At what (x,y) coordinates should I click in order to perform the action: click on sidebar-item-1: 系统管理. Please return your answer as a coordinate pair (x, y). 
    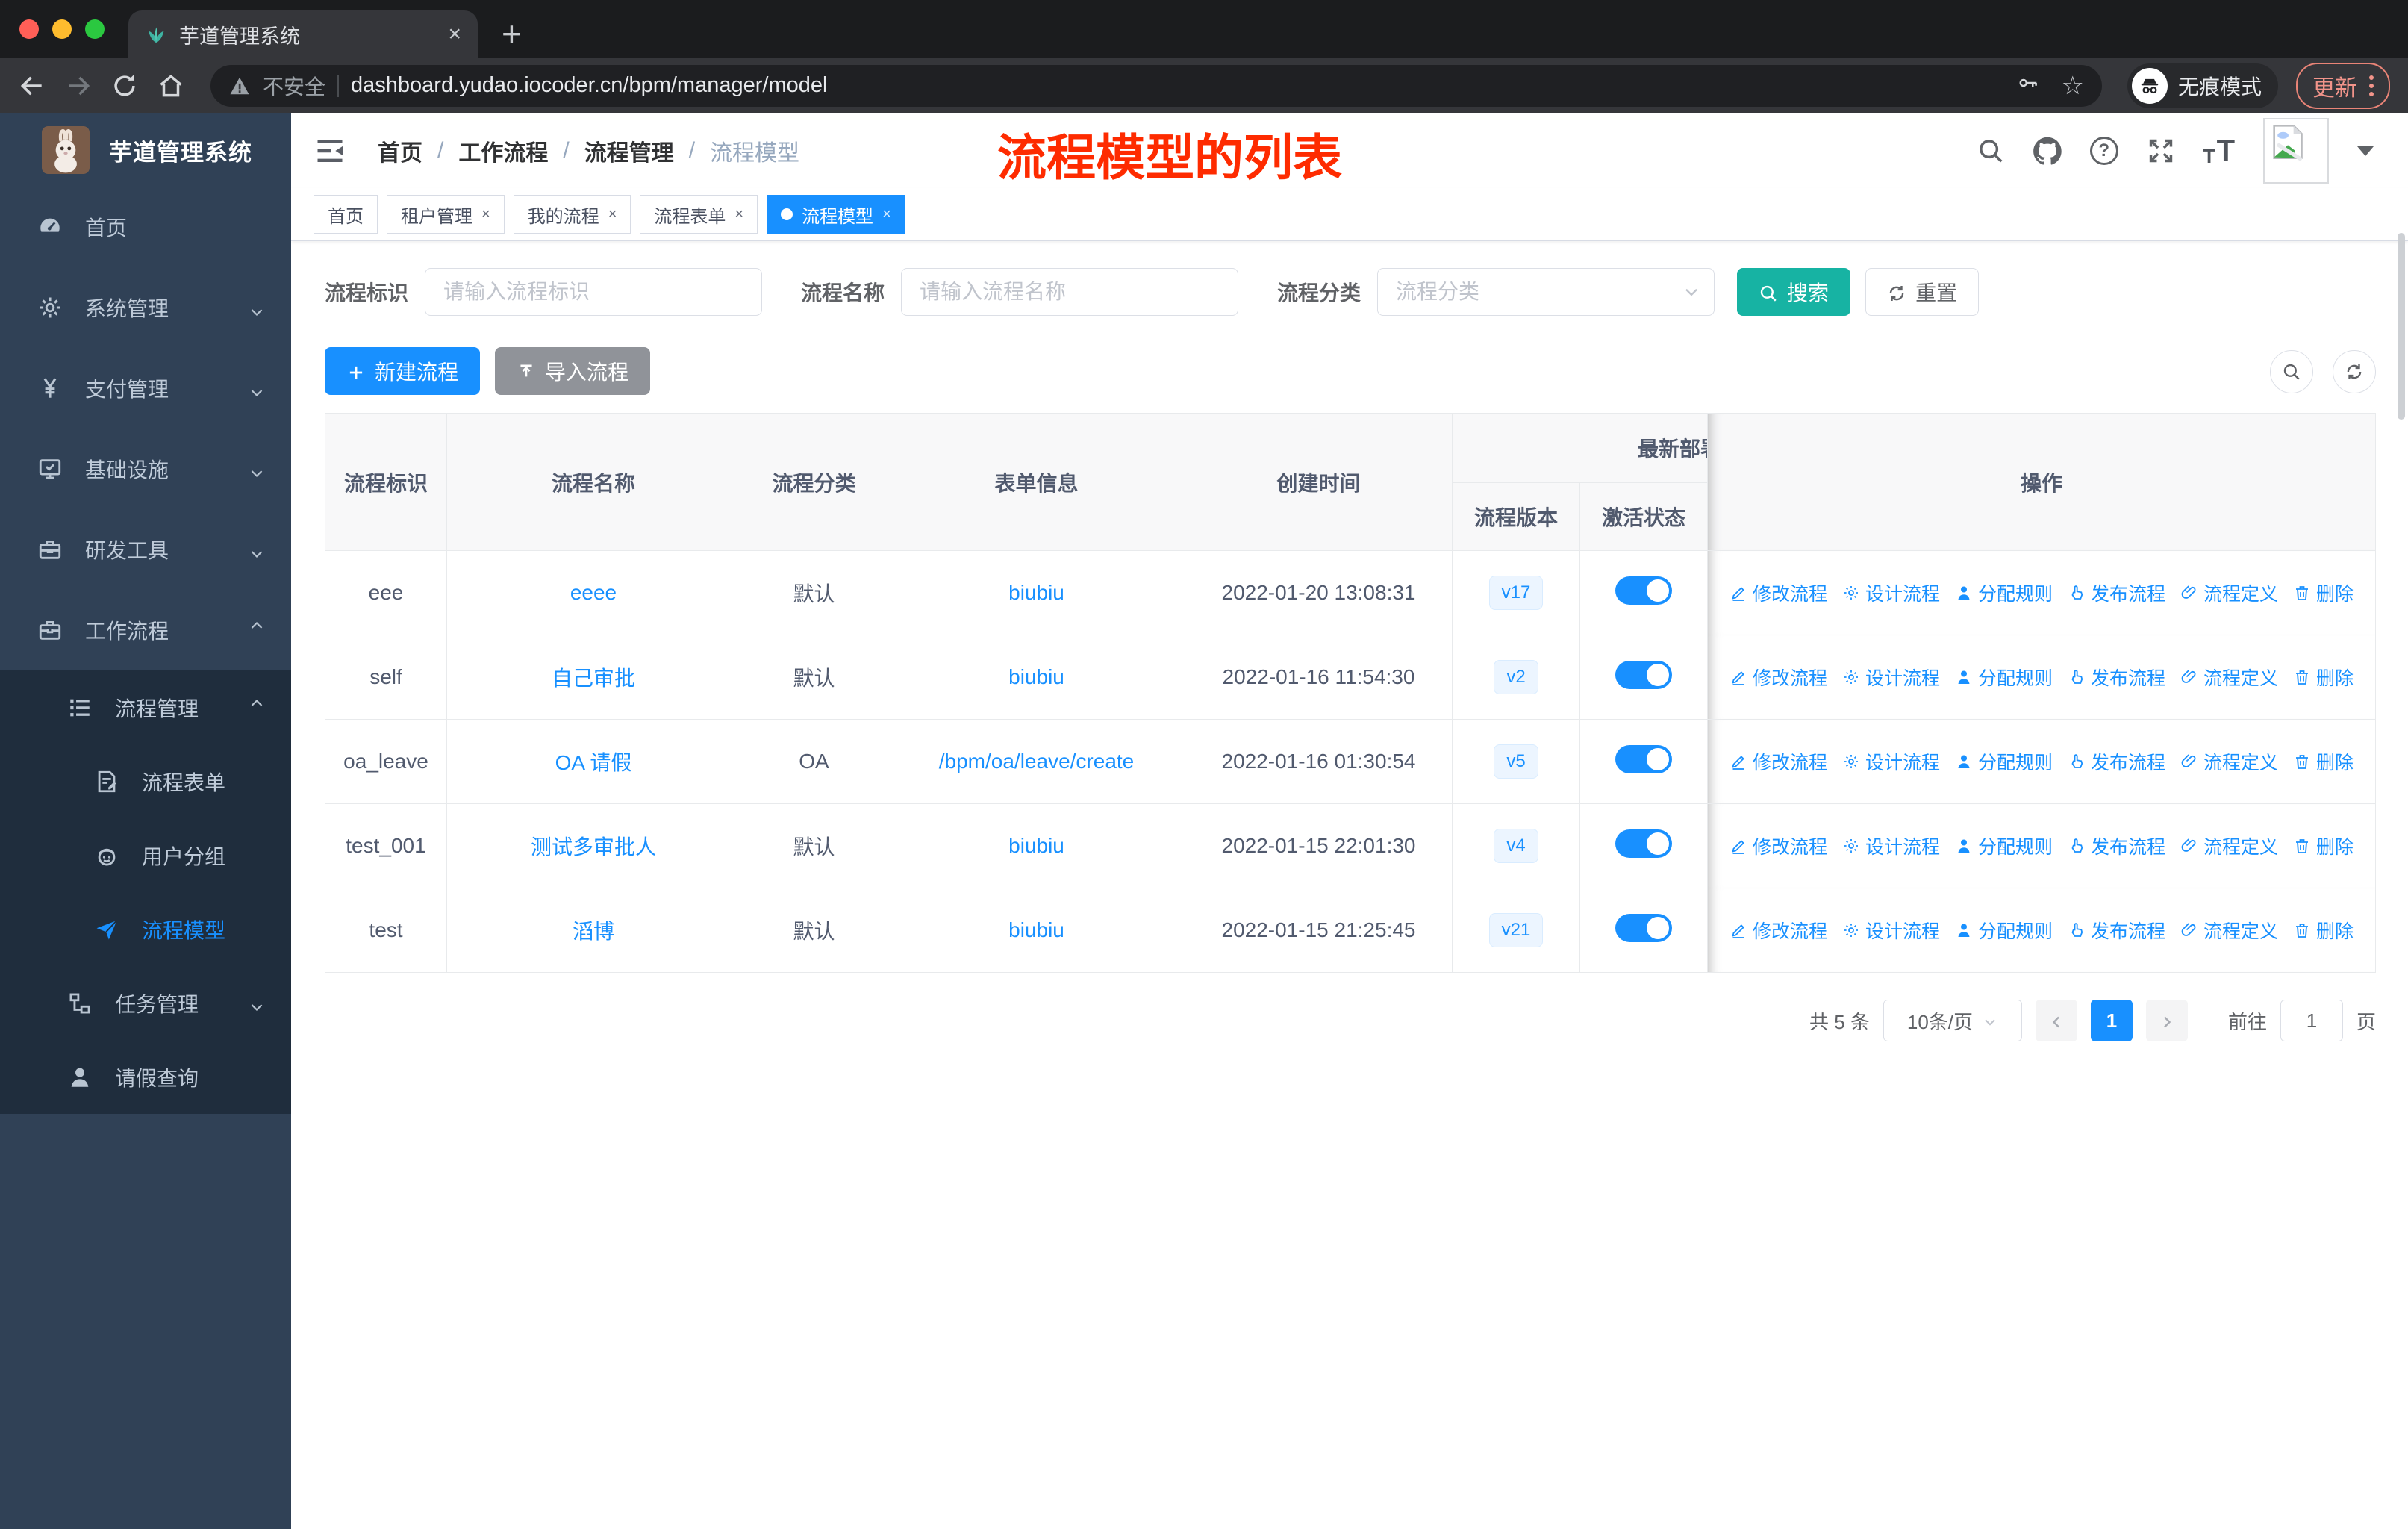
    Looking at the image, I should click on (145, 307).